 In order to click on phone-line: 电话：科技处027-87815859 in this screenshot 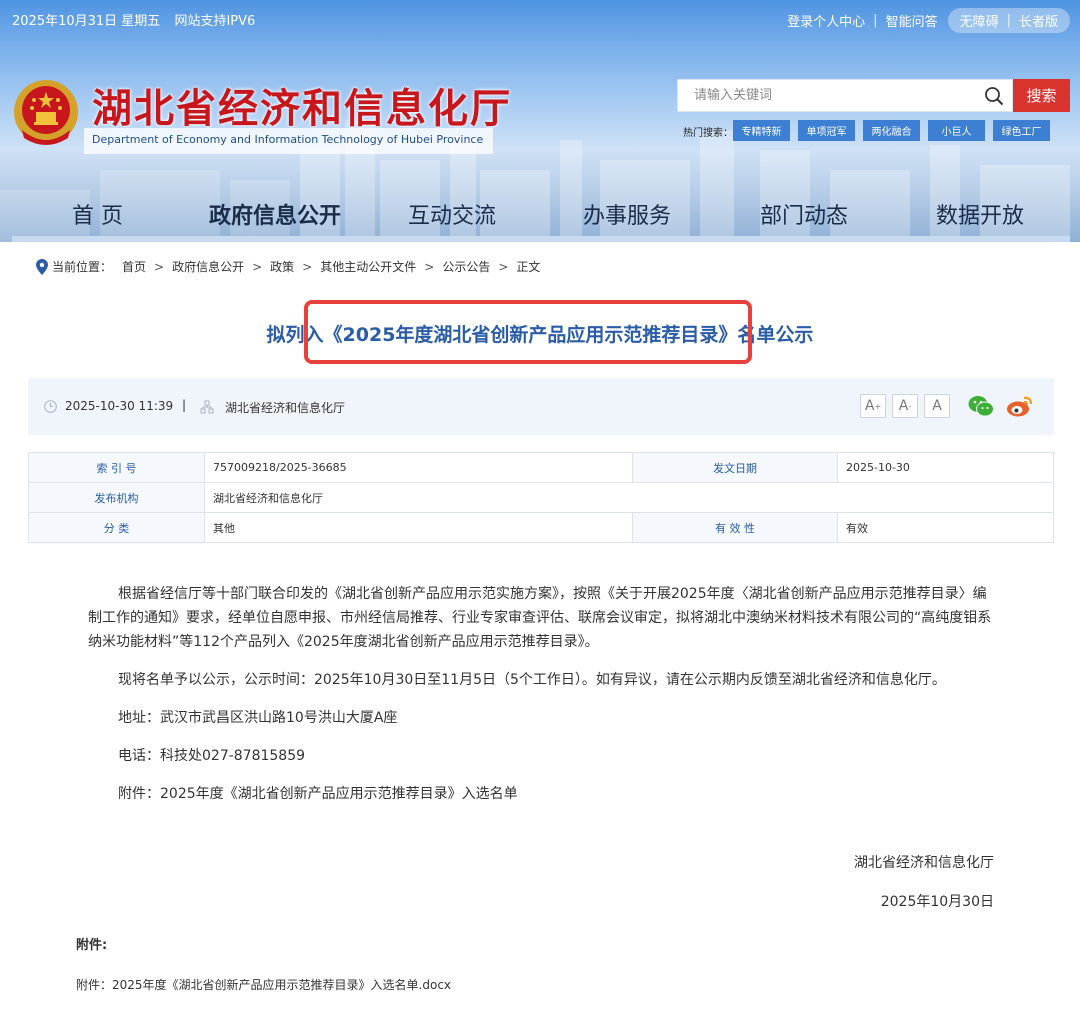, I will do `click(212, 756)`.